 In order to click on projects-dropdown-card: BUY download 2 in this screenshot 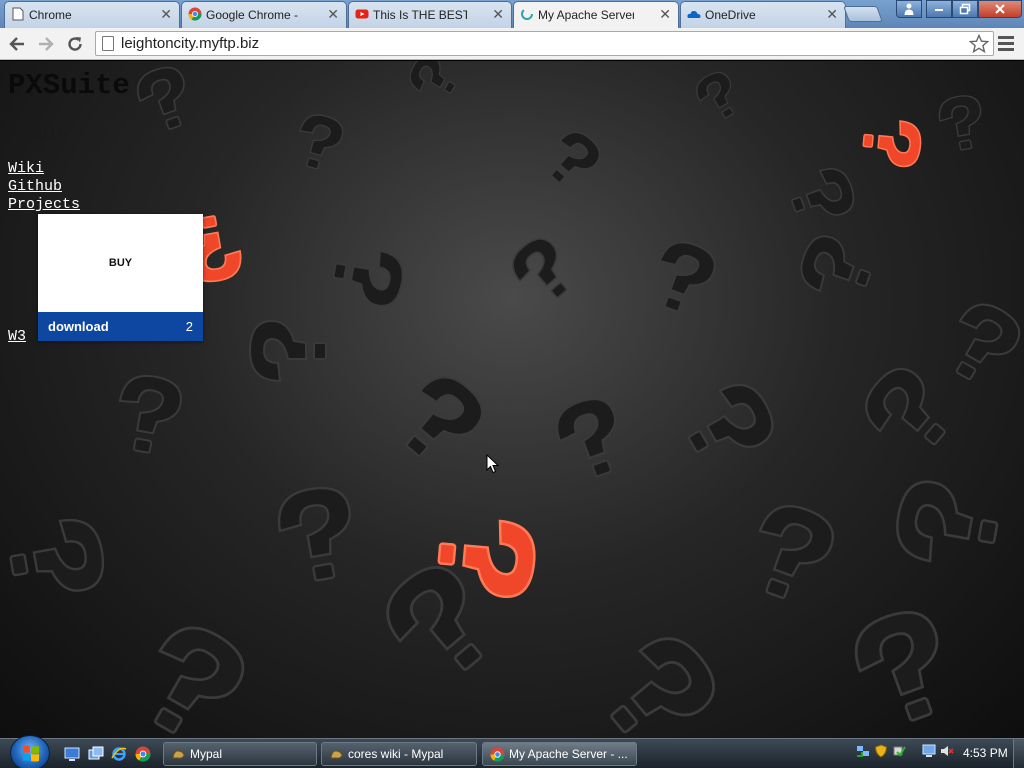, I will do `click(120, 277)`.